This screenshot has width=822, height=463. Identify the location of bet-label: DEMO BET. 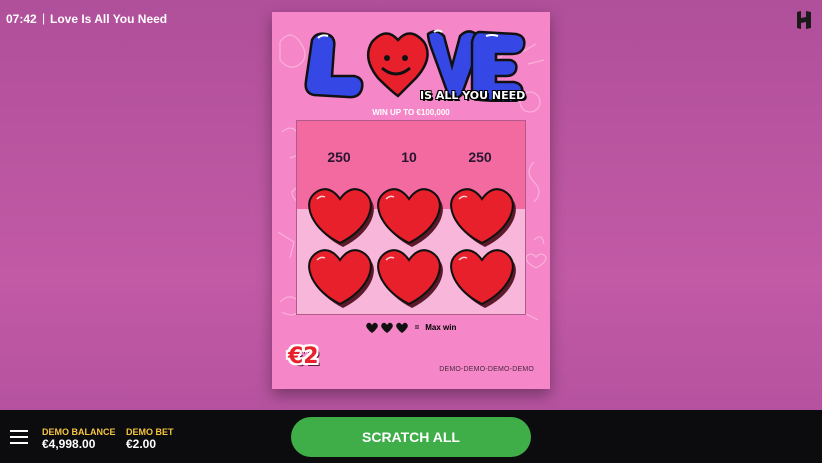
(150, 432).